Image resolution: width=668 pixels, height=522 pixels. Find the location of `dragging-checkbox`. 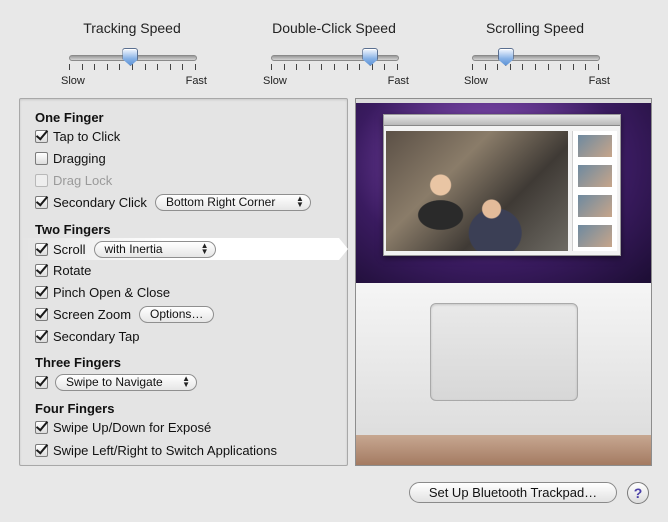

dragging-checkbox is located at coordinates (41, 158).